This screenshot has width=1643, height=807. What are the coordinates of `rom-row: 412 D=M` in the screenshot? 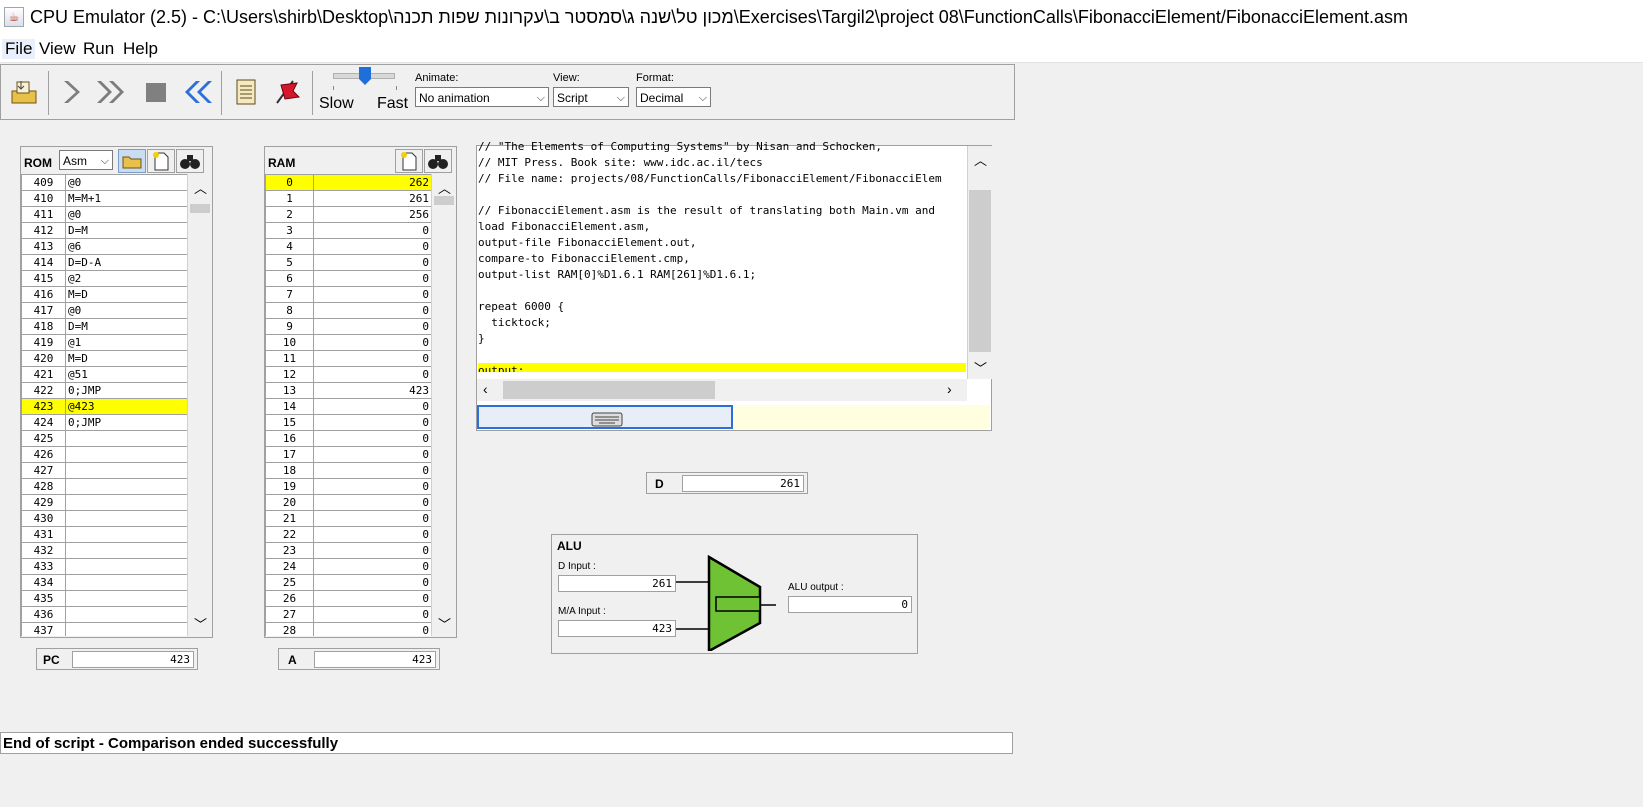 It's located at (104, 230).